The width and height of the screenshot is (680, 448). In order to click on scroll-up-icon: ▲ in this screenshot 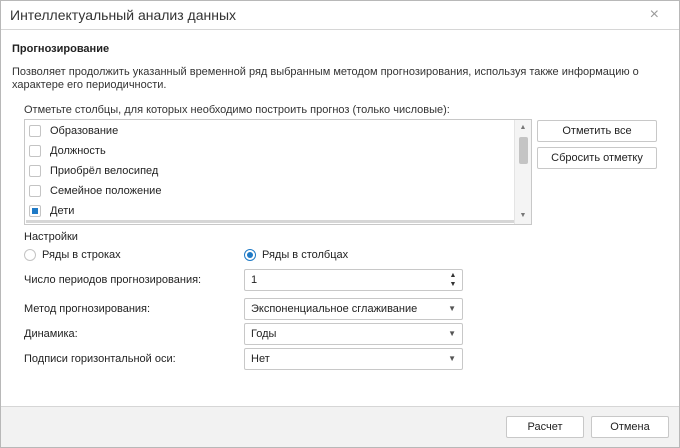, I will do `click(523, 128)`.